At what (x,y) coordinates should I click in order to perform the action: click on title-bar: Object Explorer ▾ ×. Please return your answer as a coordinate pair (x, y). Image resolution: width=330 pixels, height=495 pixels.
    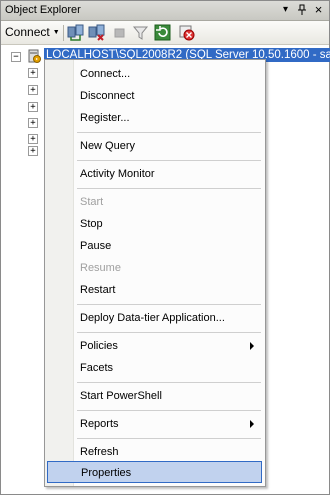
    Looking at the image, I should click on (165, 11).